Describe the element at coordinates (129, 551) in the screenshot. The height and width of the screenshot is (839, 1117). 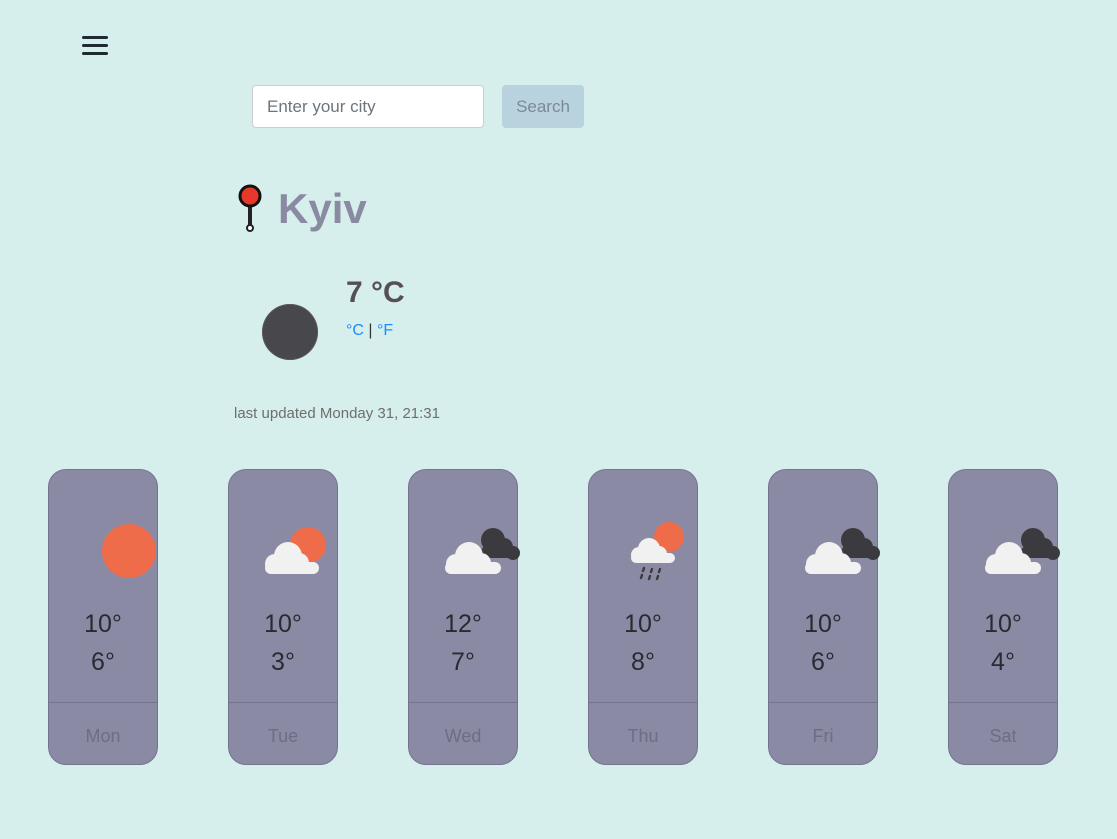
I see `sun-icon` at that location.